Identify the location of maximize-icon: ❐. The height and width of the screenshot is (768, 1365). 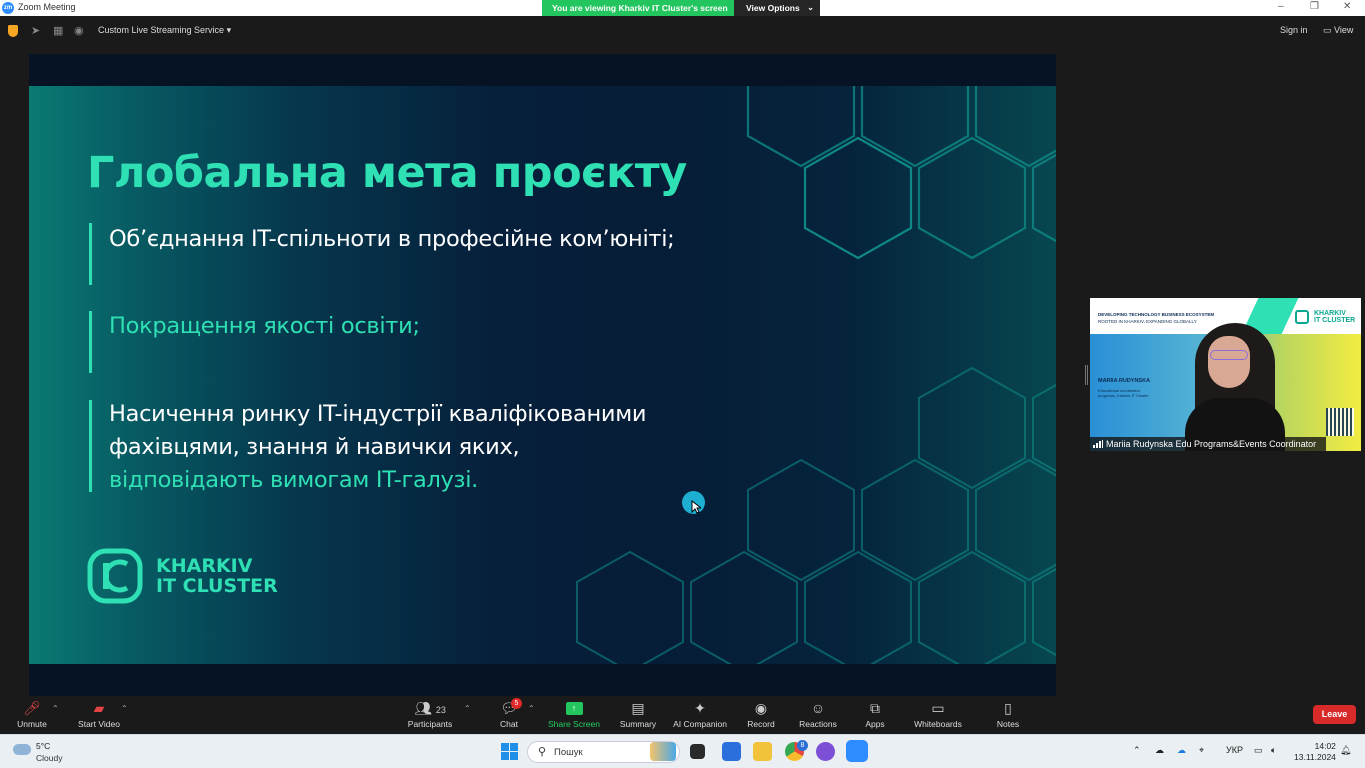
(1314, 6).